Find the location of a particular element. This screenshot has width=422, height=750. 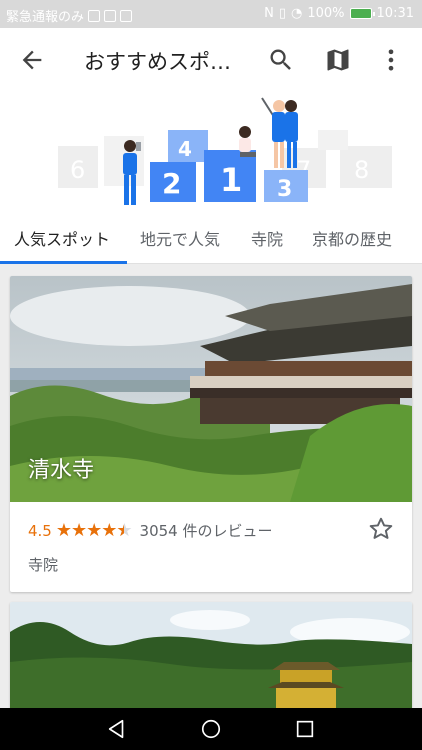

podium-number-4: 4 is located at coordinates (185, 149).